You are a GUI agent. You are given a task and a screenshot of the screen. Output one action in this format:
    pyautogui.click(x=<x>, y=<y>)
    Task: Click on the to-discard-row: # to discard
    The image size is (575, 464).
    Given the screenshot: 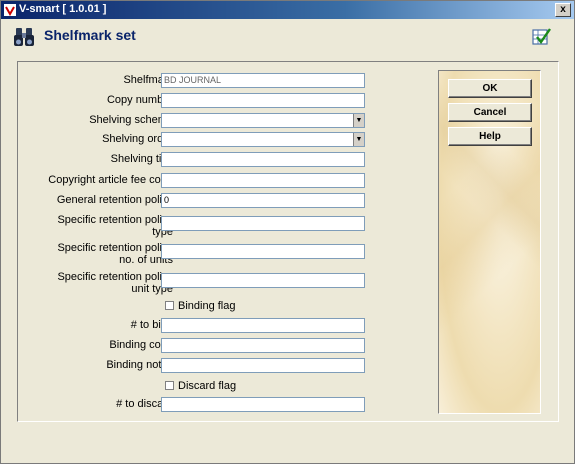 What is the action you would take?
    pyautogui.click(x=228, y=405)
    